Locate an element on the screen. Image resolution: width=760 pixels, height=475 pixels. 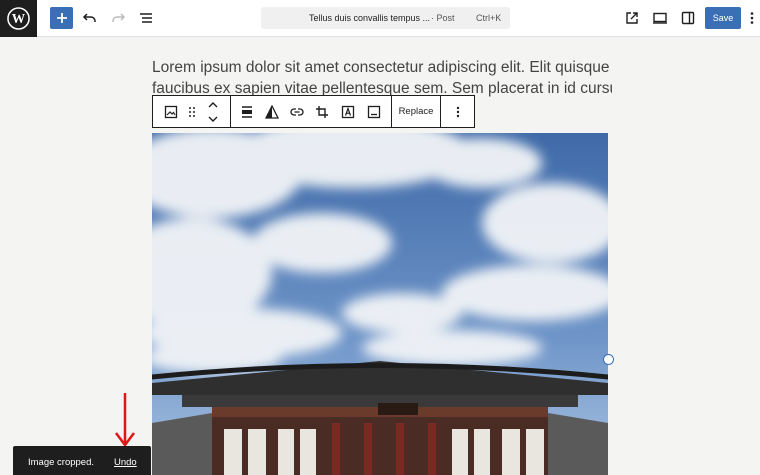
preview-button is located at coordinates (660, 18).